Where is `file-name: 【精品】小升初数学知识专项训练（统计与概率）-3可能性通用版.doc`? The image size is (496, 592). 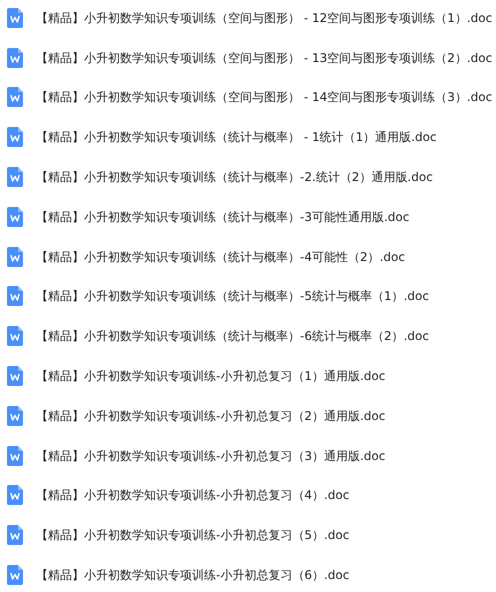
file-name: 【精品】小升初数学知识专项训练（统计与概率）-3可能性通用版.doc is located at coordinates (223, 216).